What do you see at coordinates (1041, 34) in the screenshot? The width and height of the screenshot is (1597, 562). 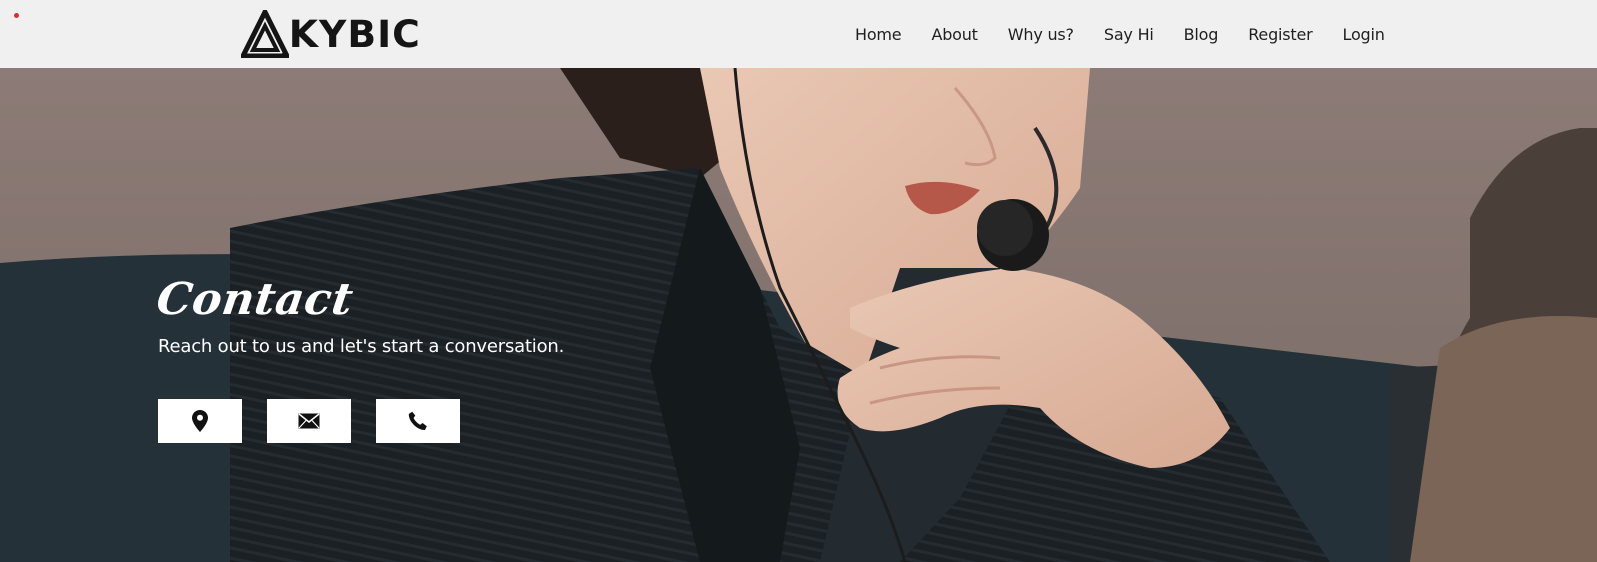 I see `nav-why-us: Why us?` at bounding box center [1041, 34].